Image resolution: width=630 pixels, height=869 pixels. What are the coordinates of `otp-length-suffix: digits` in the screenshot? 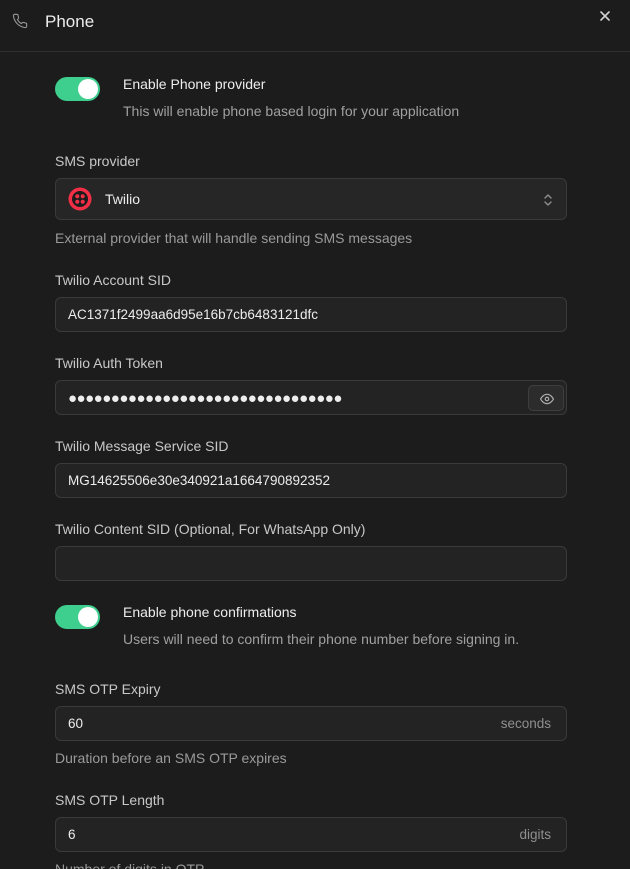 It's located at (535, 834).